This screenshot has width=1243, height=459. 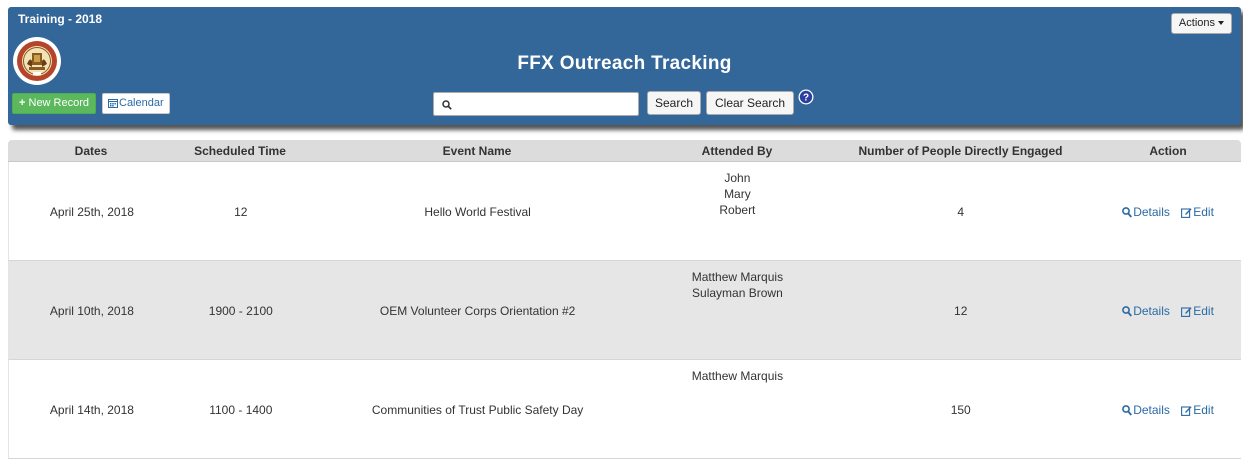 I want to click on help-icon: ?, so click(x=806, y=97).